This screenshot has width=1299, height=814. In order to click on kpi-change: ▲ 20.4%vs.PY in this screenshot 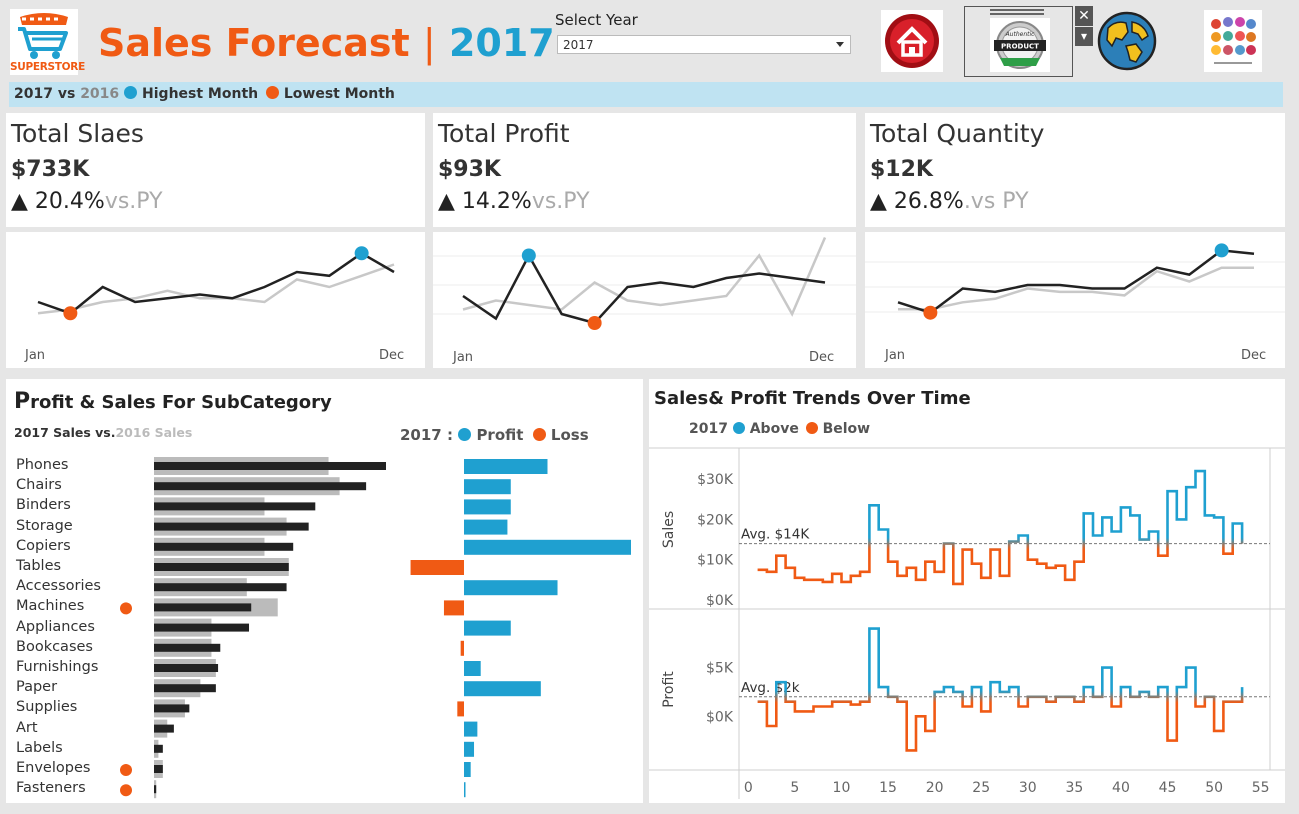, I will do `click(87, 201)`.